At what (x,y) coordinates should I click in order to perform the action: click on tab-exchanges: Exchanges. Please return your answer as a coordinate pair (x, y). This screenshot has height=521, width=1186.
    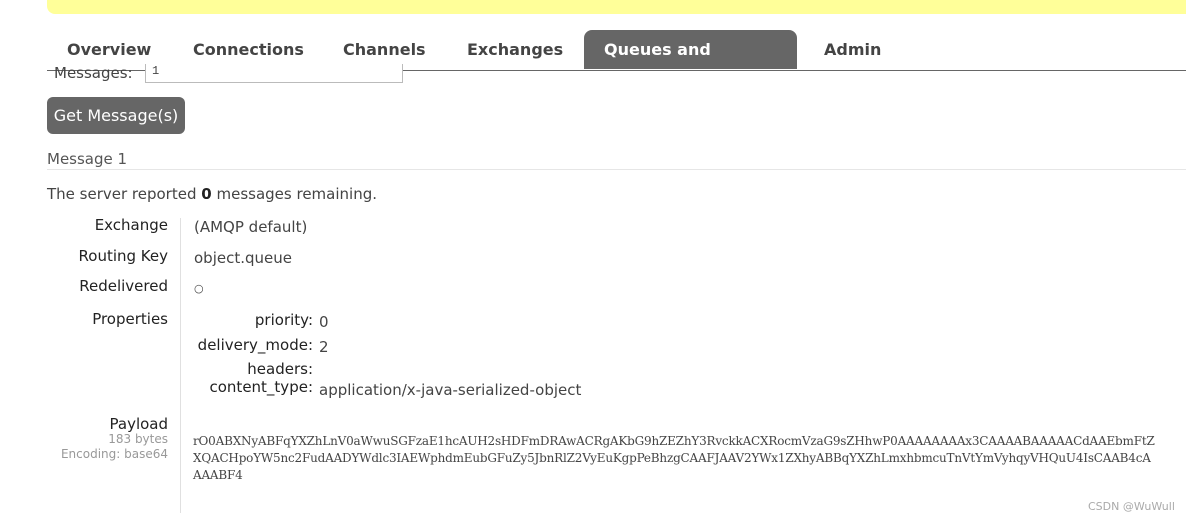
    Looking at the image, I should click on (515, 49).